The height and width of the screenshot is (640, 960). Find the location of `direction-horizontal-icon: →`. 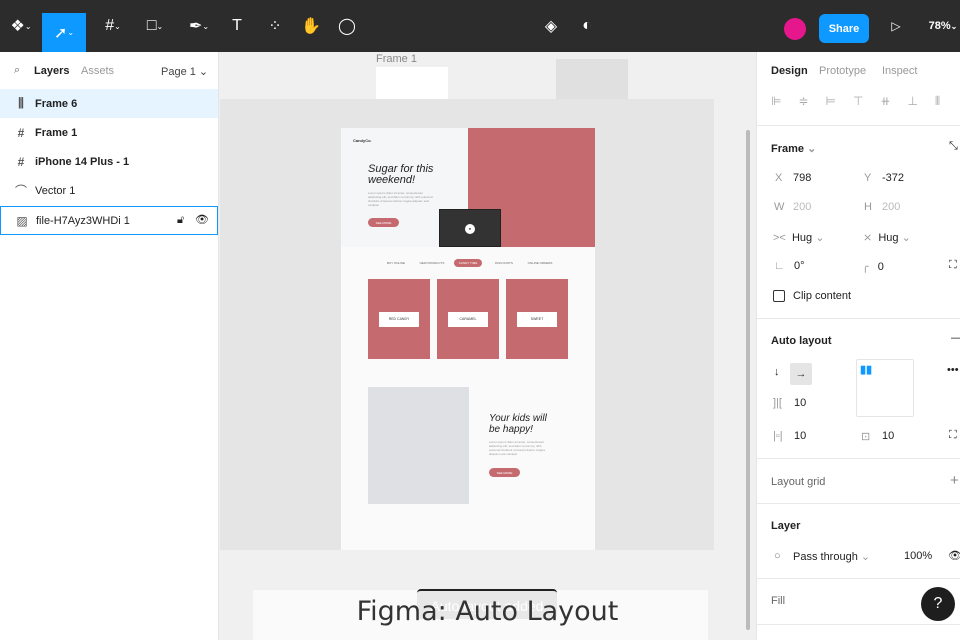

direction-horizontal-icon: → is located at coordinates (801, 374).